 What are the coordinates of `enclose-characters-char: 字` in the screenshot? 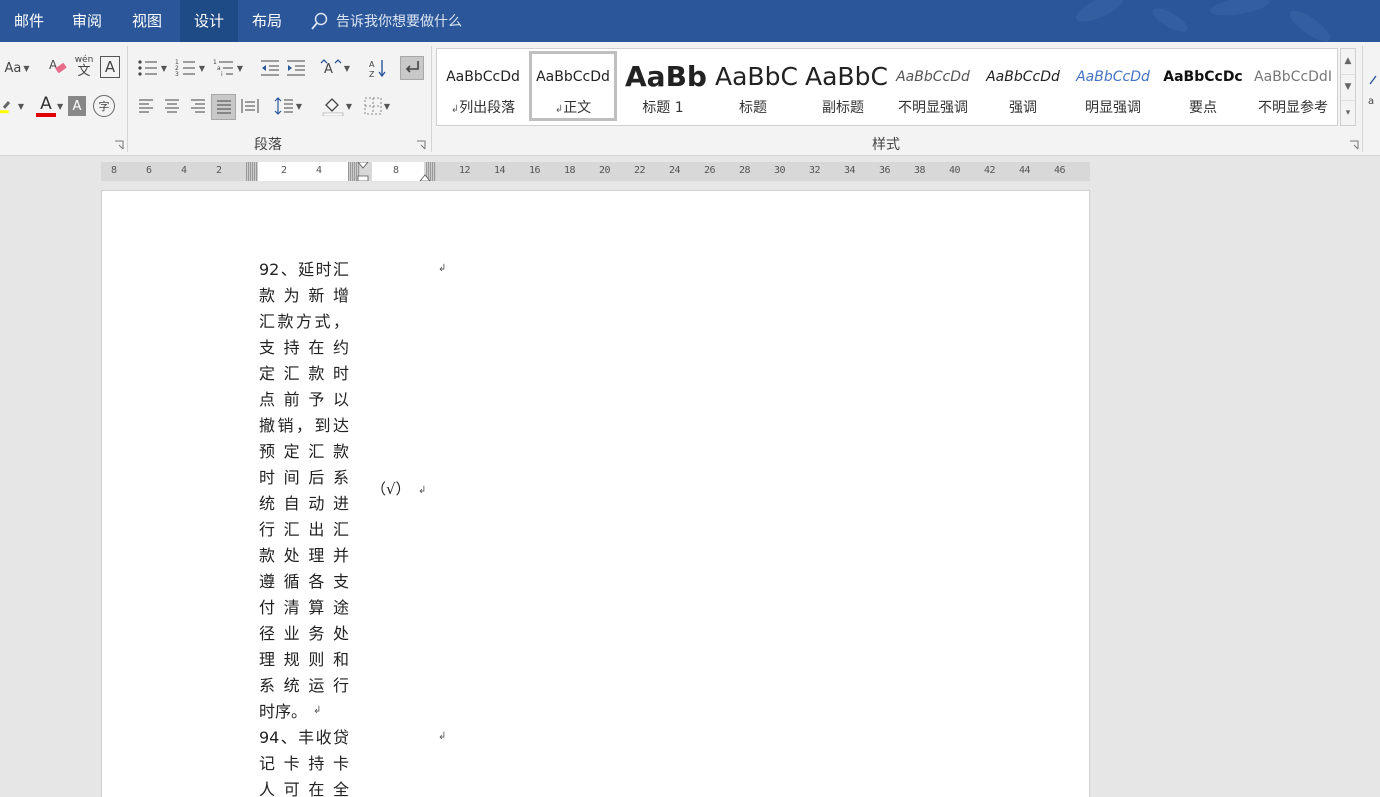 It's located at (104, 106).